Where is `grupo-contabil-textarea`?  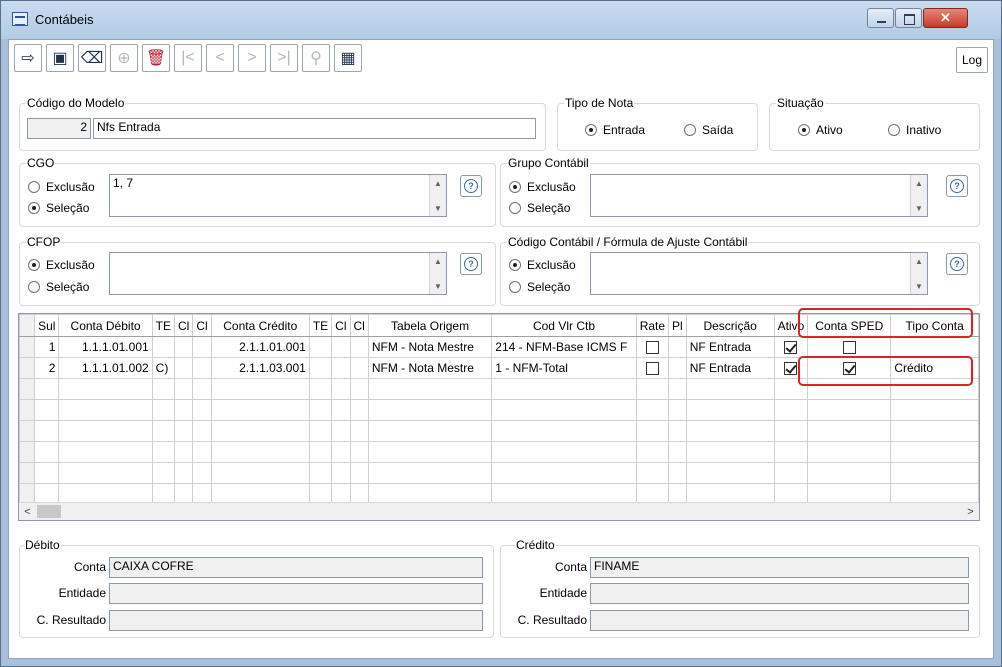 grupo-contabil-textarea is located at coordinates (759, 195).